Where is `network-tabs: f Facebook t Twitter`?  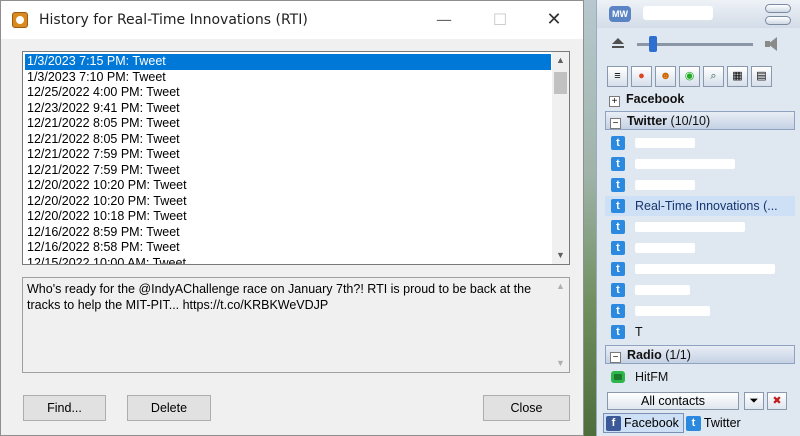
network-tabs: f Facebook t Twitter is located at coordinates (699, 423).